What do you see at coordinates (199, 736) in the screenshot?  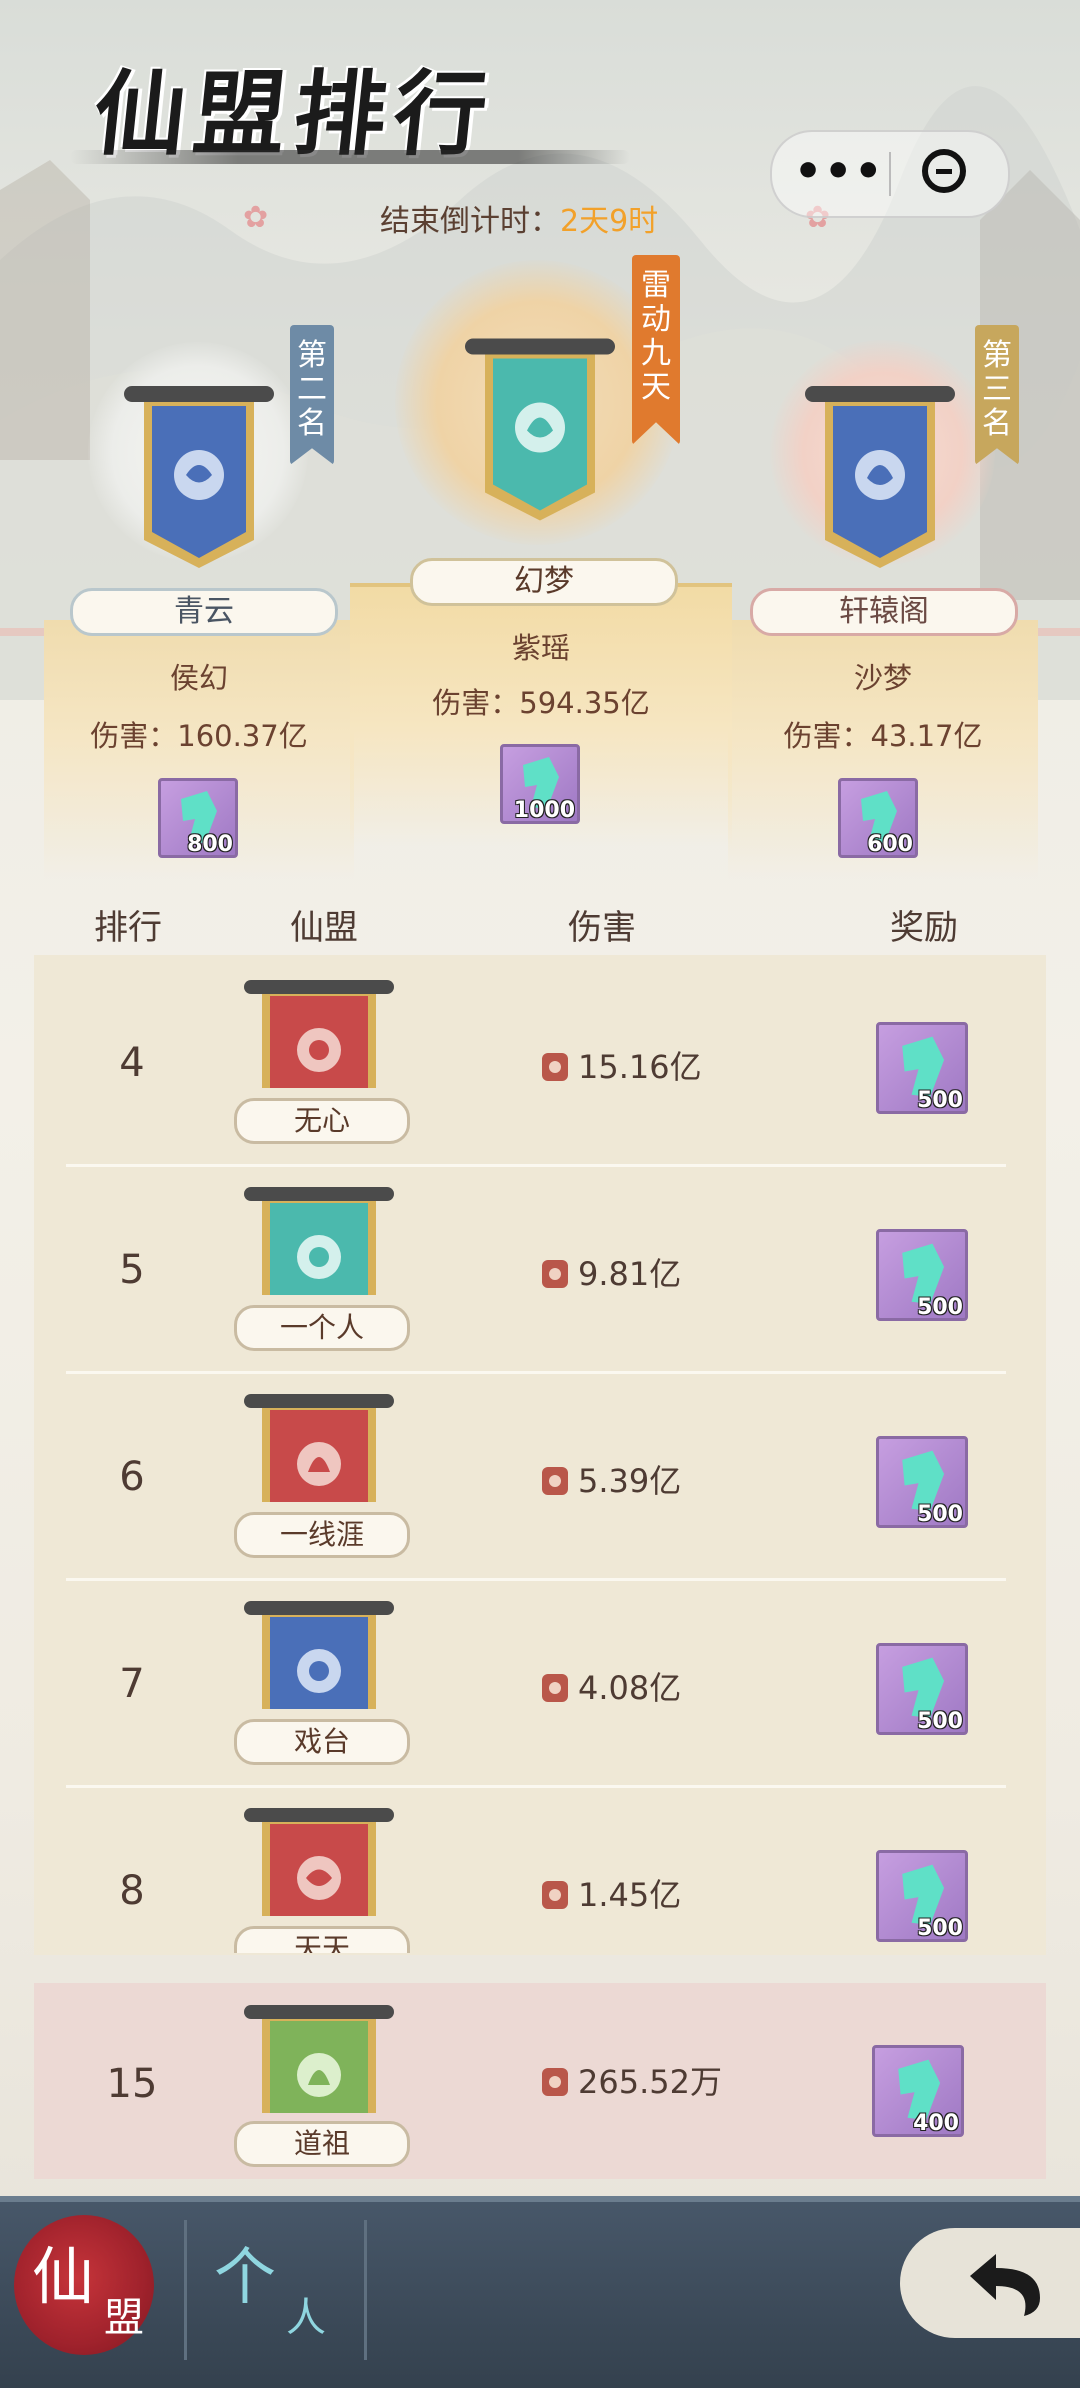 I see `podium-second-damage: 伤害：160.37亿` at bounding box center [199, 736].